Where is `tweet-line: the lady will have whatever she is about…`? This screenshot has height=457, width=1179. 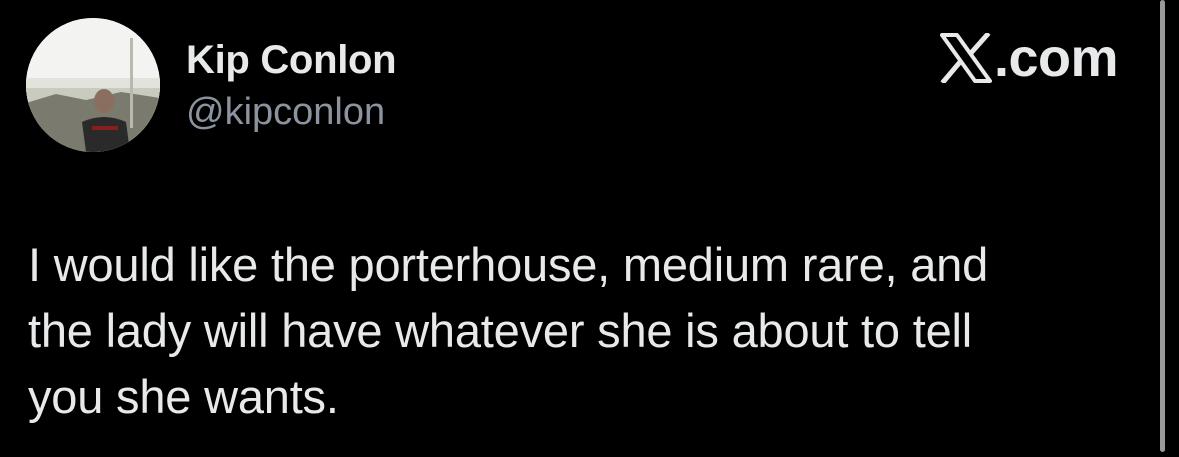
tweet-line: the lady will have whatever she is about… is located at coordinates (500, 330).